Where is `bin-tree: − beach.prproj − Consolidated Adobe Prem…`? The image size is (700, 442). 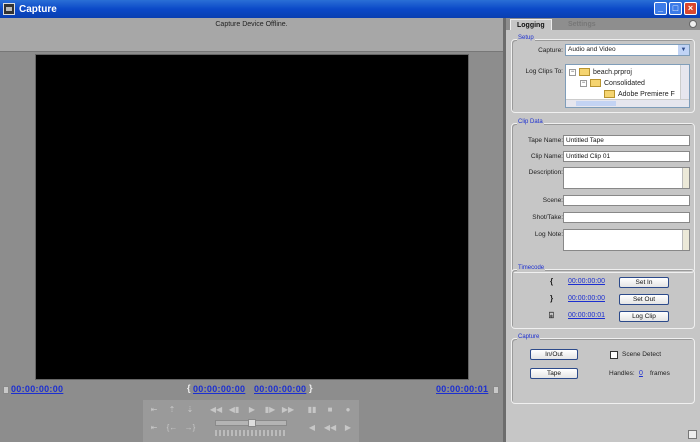 bin-tree: − beach.prproj − Consolidated Adobe Prem… is located at coordinates (627, 86).